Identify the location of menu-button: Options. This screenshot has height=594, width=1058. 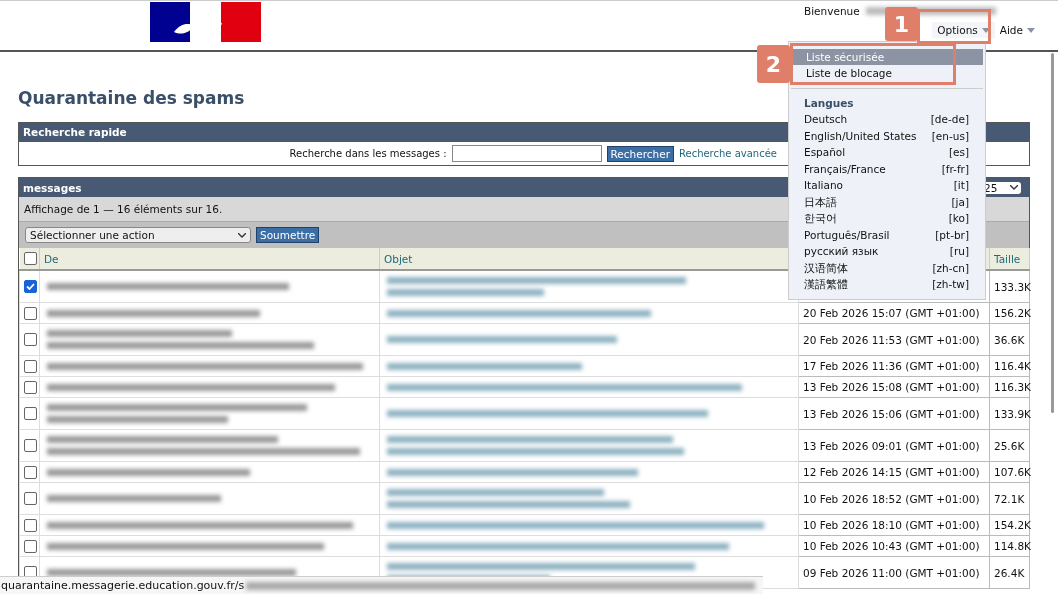
(963, 30).